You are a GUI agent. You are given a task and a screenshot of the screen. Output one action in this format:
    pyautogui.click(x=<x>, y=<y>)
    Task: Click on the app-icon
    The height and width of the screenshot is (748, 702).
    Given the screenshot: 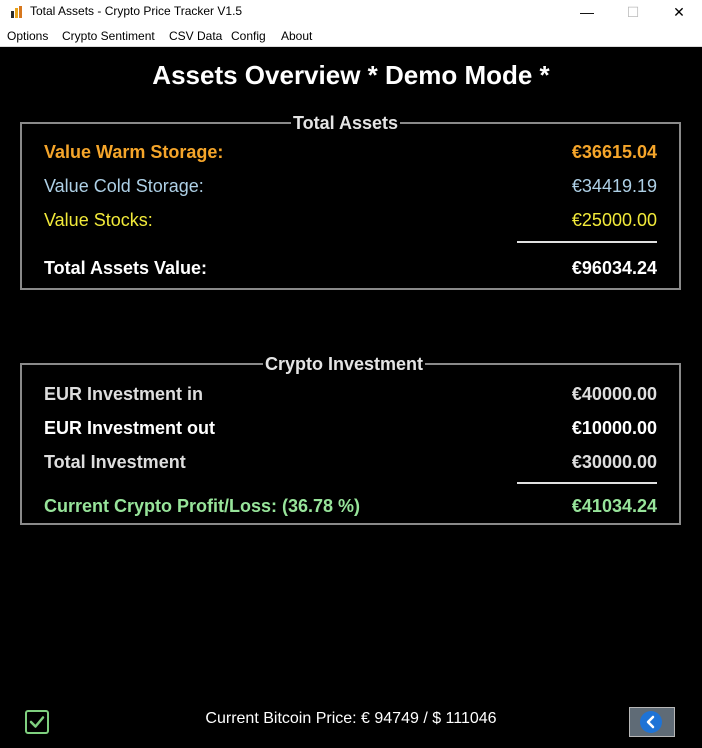 What is the action you would take?
    pyautogui.click(x=16, y=12)
    